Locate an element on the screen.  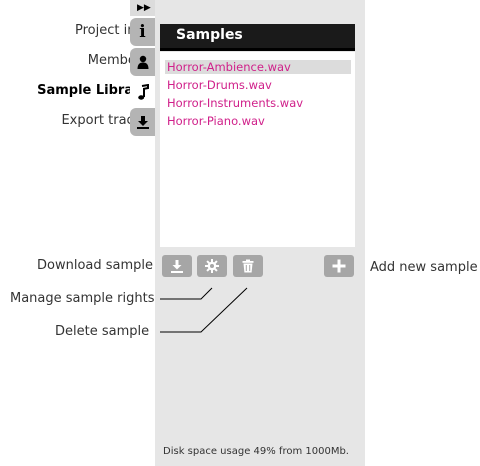
callout-delete-sample: Delete sample is located at coordinates (102, 331).